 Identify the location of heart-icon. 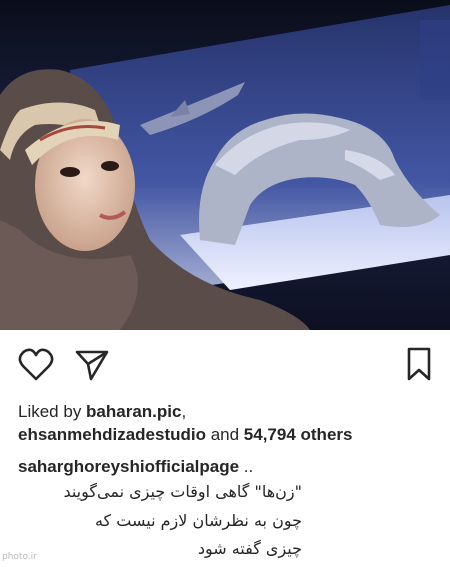
(36, 365).